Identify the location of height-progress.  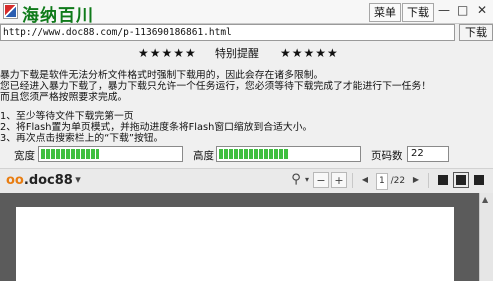
(288, 154).